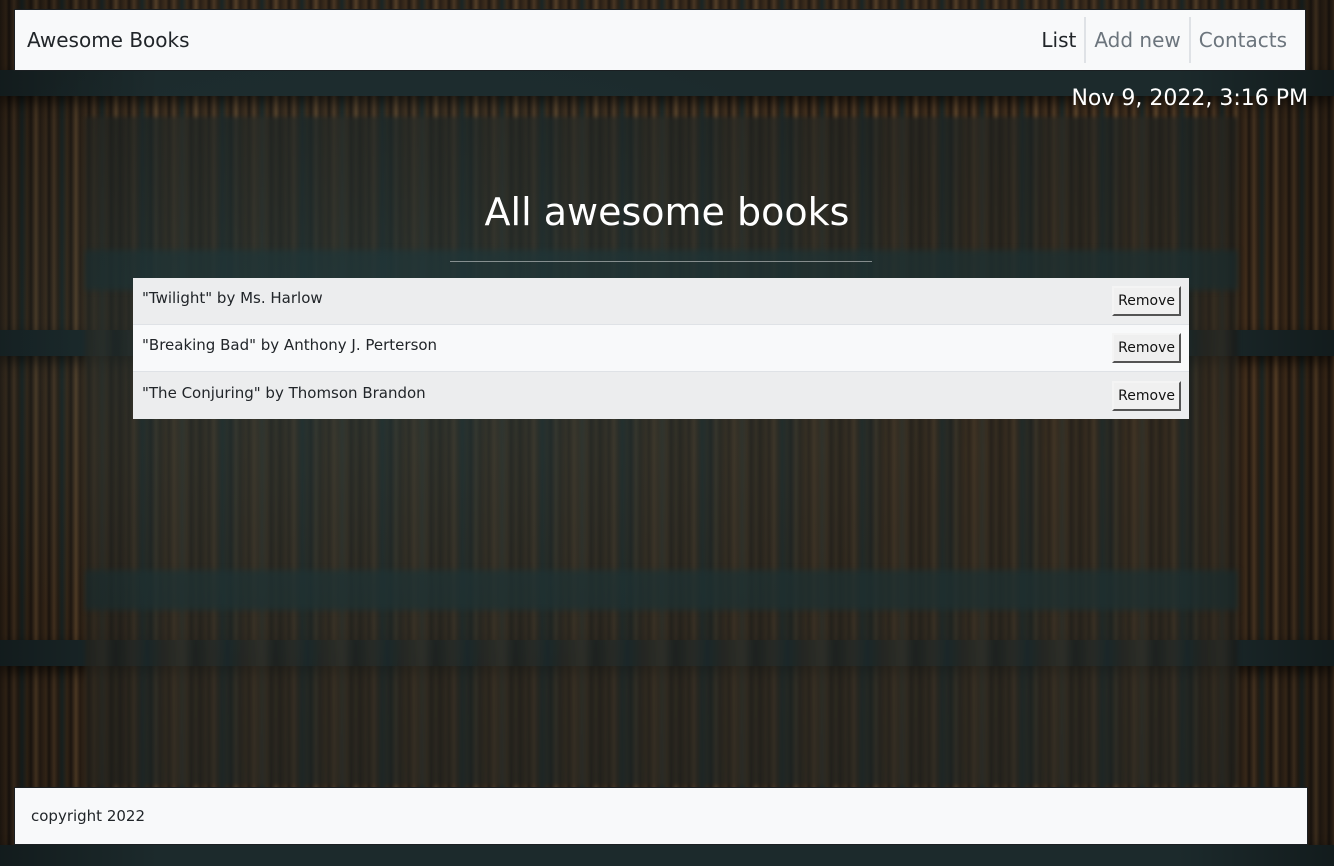  I want to click on title-divider, so click(661, 261).